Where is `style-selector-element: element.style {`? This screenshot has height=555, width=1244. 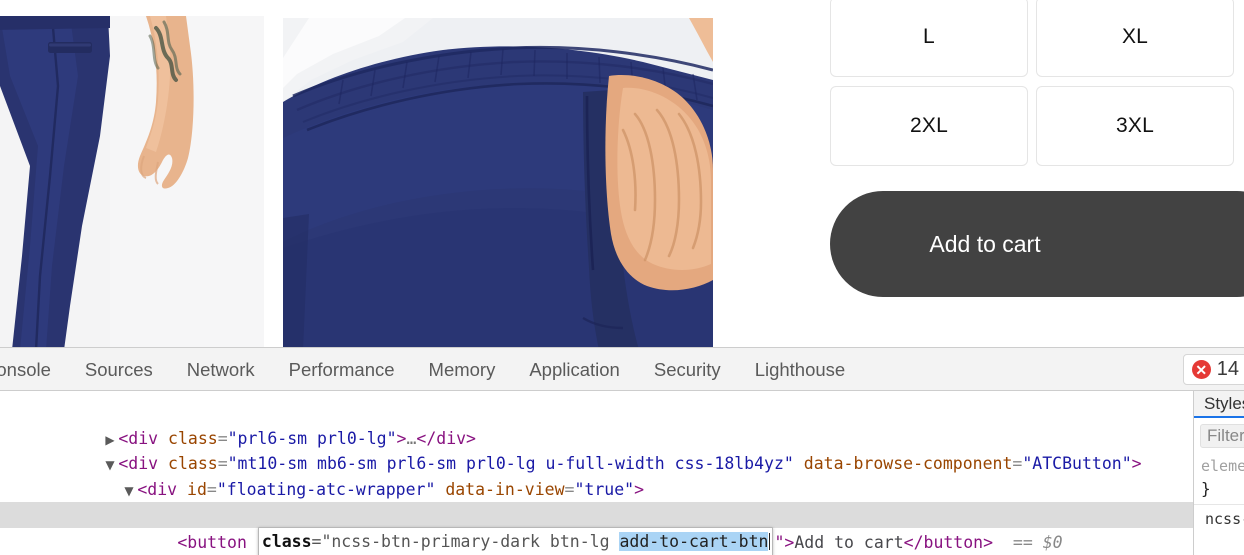
style-selector-element: element.style { is located at coordinates (1222, 466).